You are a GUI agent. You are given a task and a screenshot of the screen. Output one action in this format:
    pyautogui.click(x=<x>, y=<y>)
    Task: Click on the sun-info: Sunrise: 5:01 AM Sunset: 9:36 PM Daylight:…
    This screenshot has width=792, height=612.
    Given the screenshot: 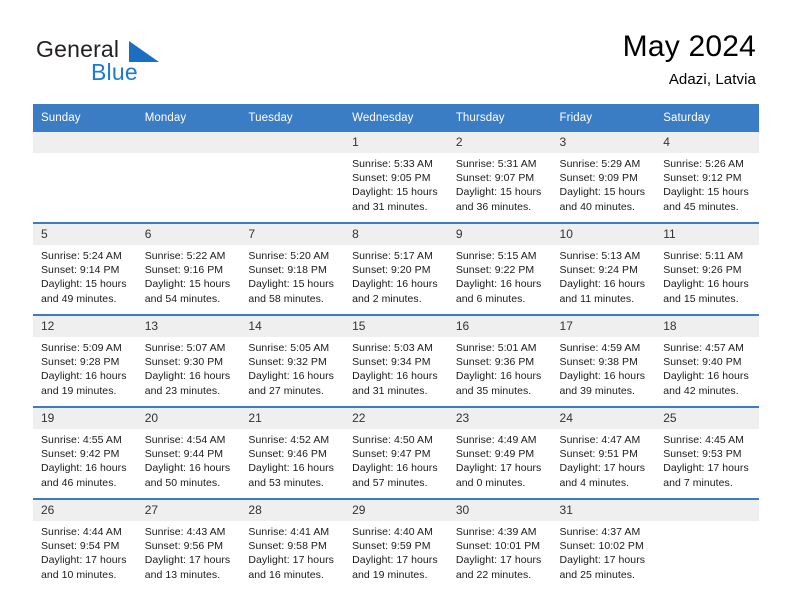 What is the action you would take?
    pyautogui.click(x=500, y=367)
    